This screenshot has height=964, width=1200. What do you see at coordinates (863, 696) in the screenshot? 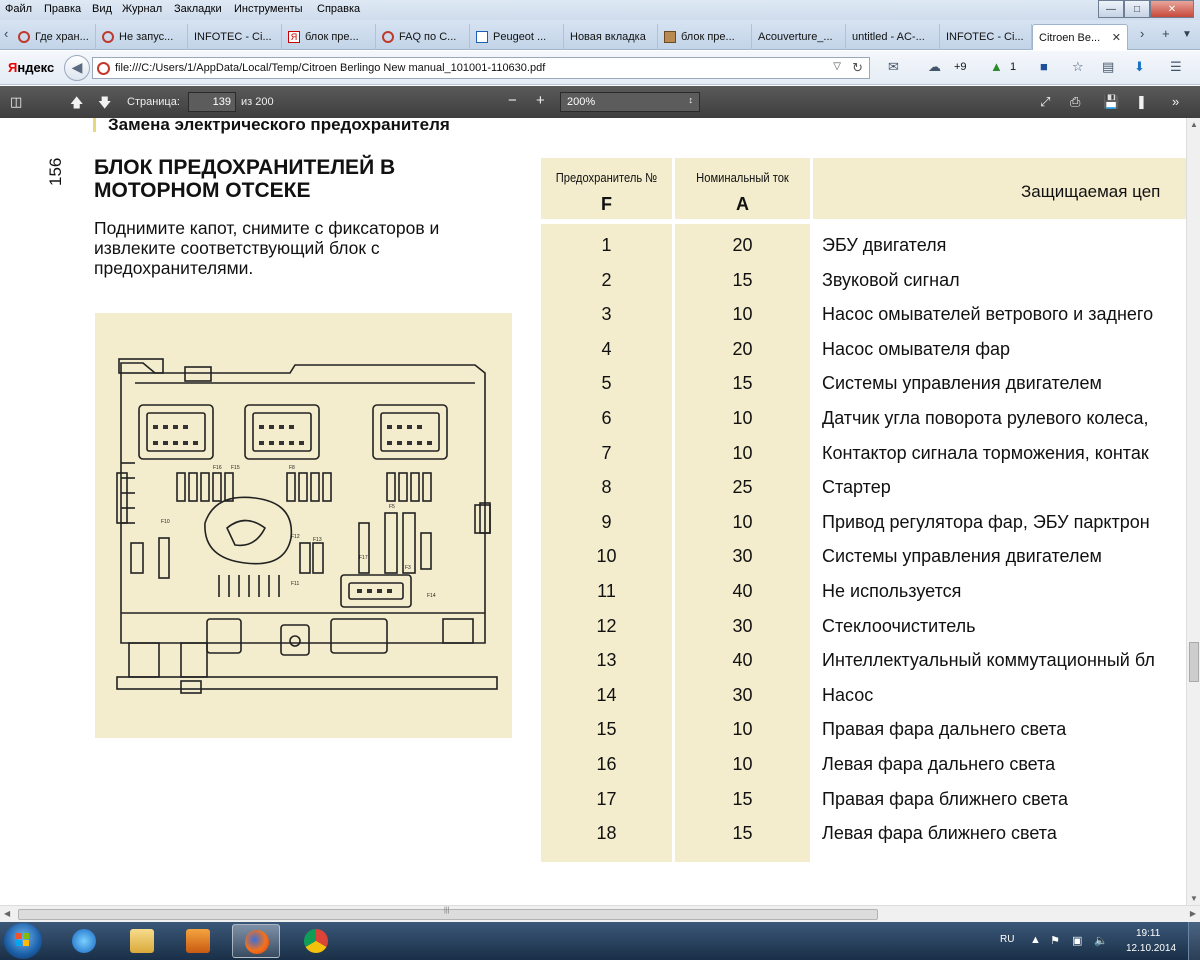
I see `table-row: 14 30 Насос` at bounding box center [863, 696].